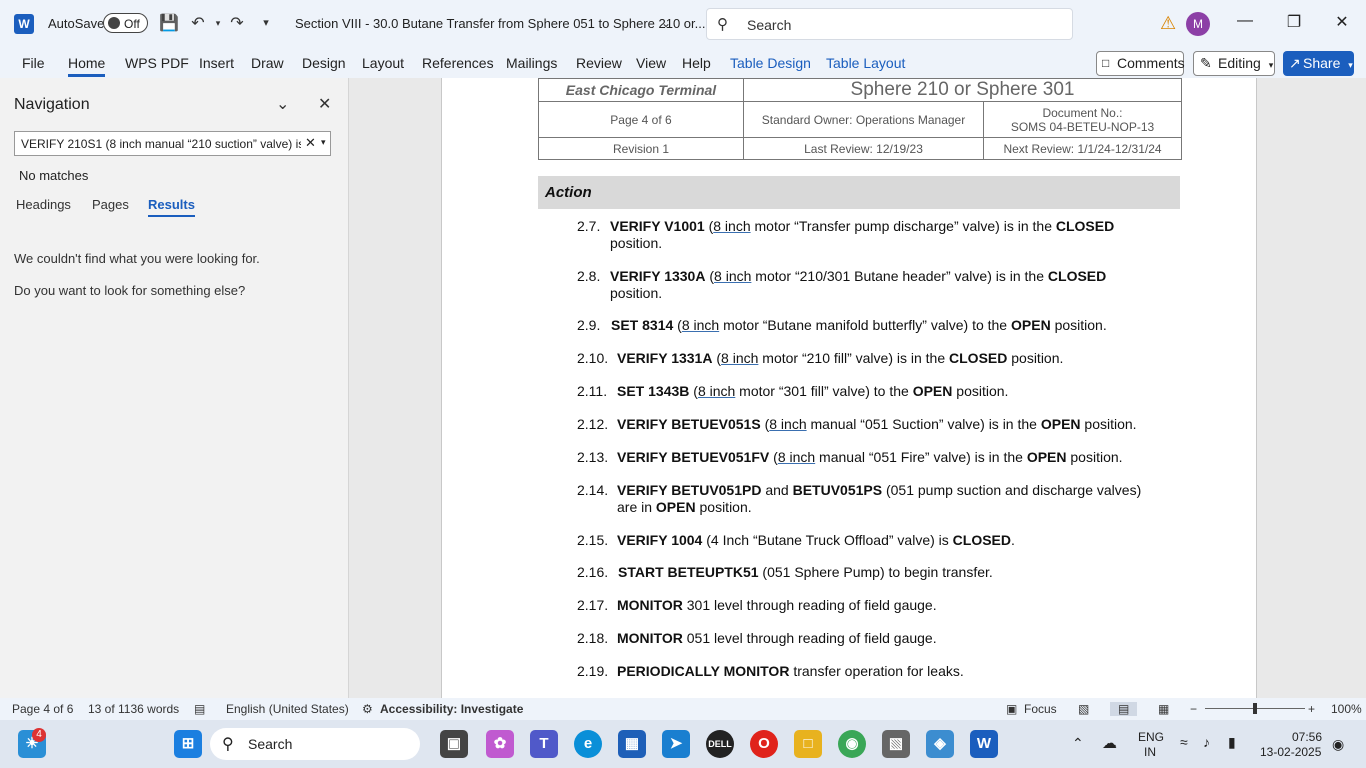 The width and height of the screenshot is (1366, 768). Describe the element at coordinates (896, 744) in the screenshot. I see `app-icon: ▧` at that location.